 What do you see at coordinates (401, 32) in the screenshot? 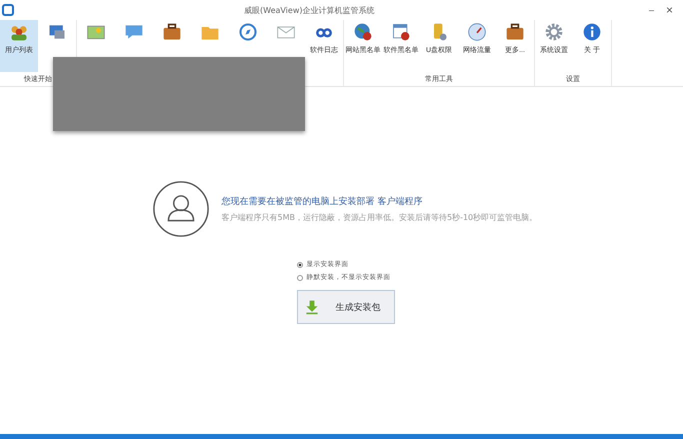
I see `window-icon` at bounding box center [401, 32].